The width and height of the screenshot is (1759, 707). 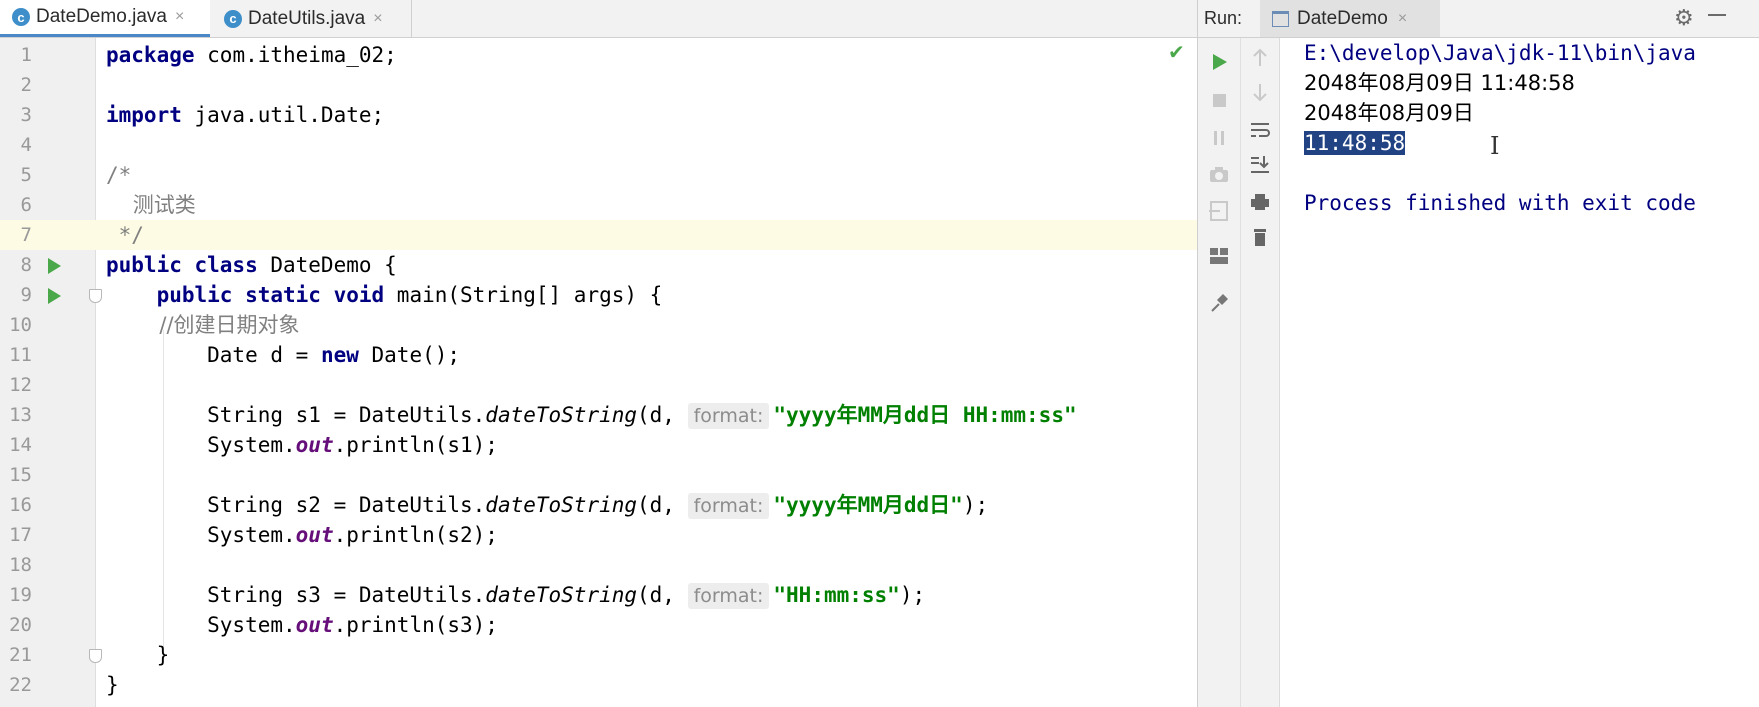 I want to click on line-number: 21, so click(x=20, y=655).